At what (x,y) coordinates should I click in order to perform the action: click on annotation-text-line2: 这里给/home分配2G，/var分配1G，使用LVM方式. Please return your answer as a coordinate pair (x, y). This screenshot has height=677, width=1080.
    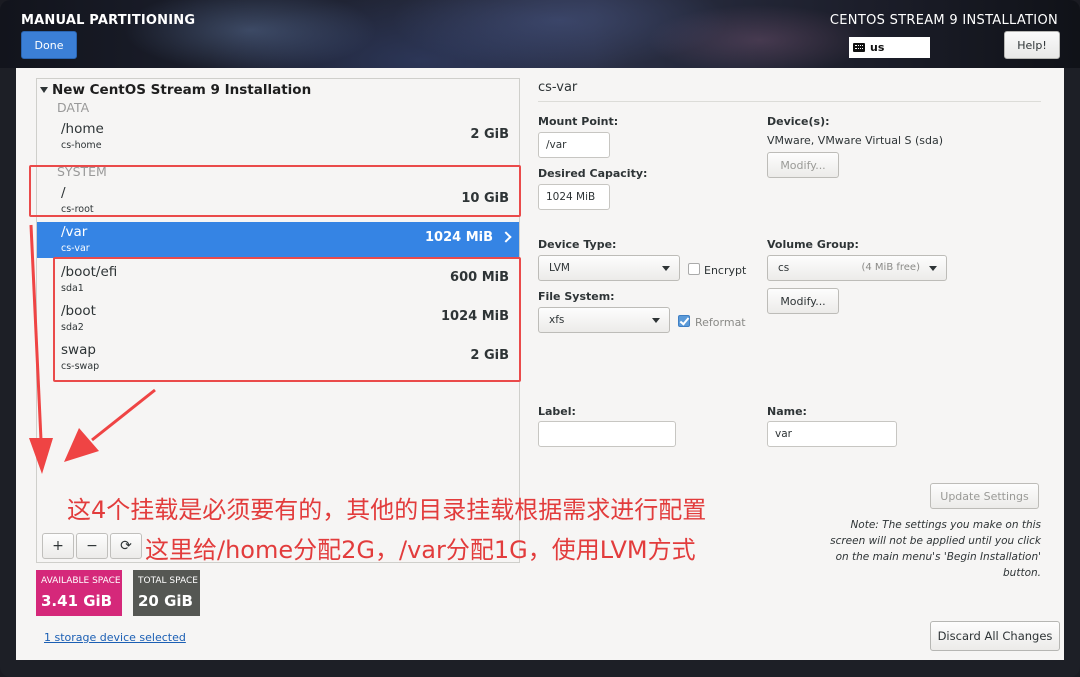
    Looking at the image, I should click on (420, 550).